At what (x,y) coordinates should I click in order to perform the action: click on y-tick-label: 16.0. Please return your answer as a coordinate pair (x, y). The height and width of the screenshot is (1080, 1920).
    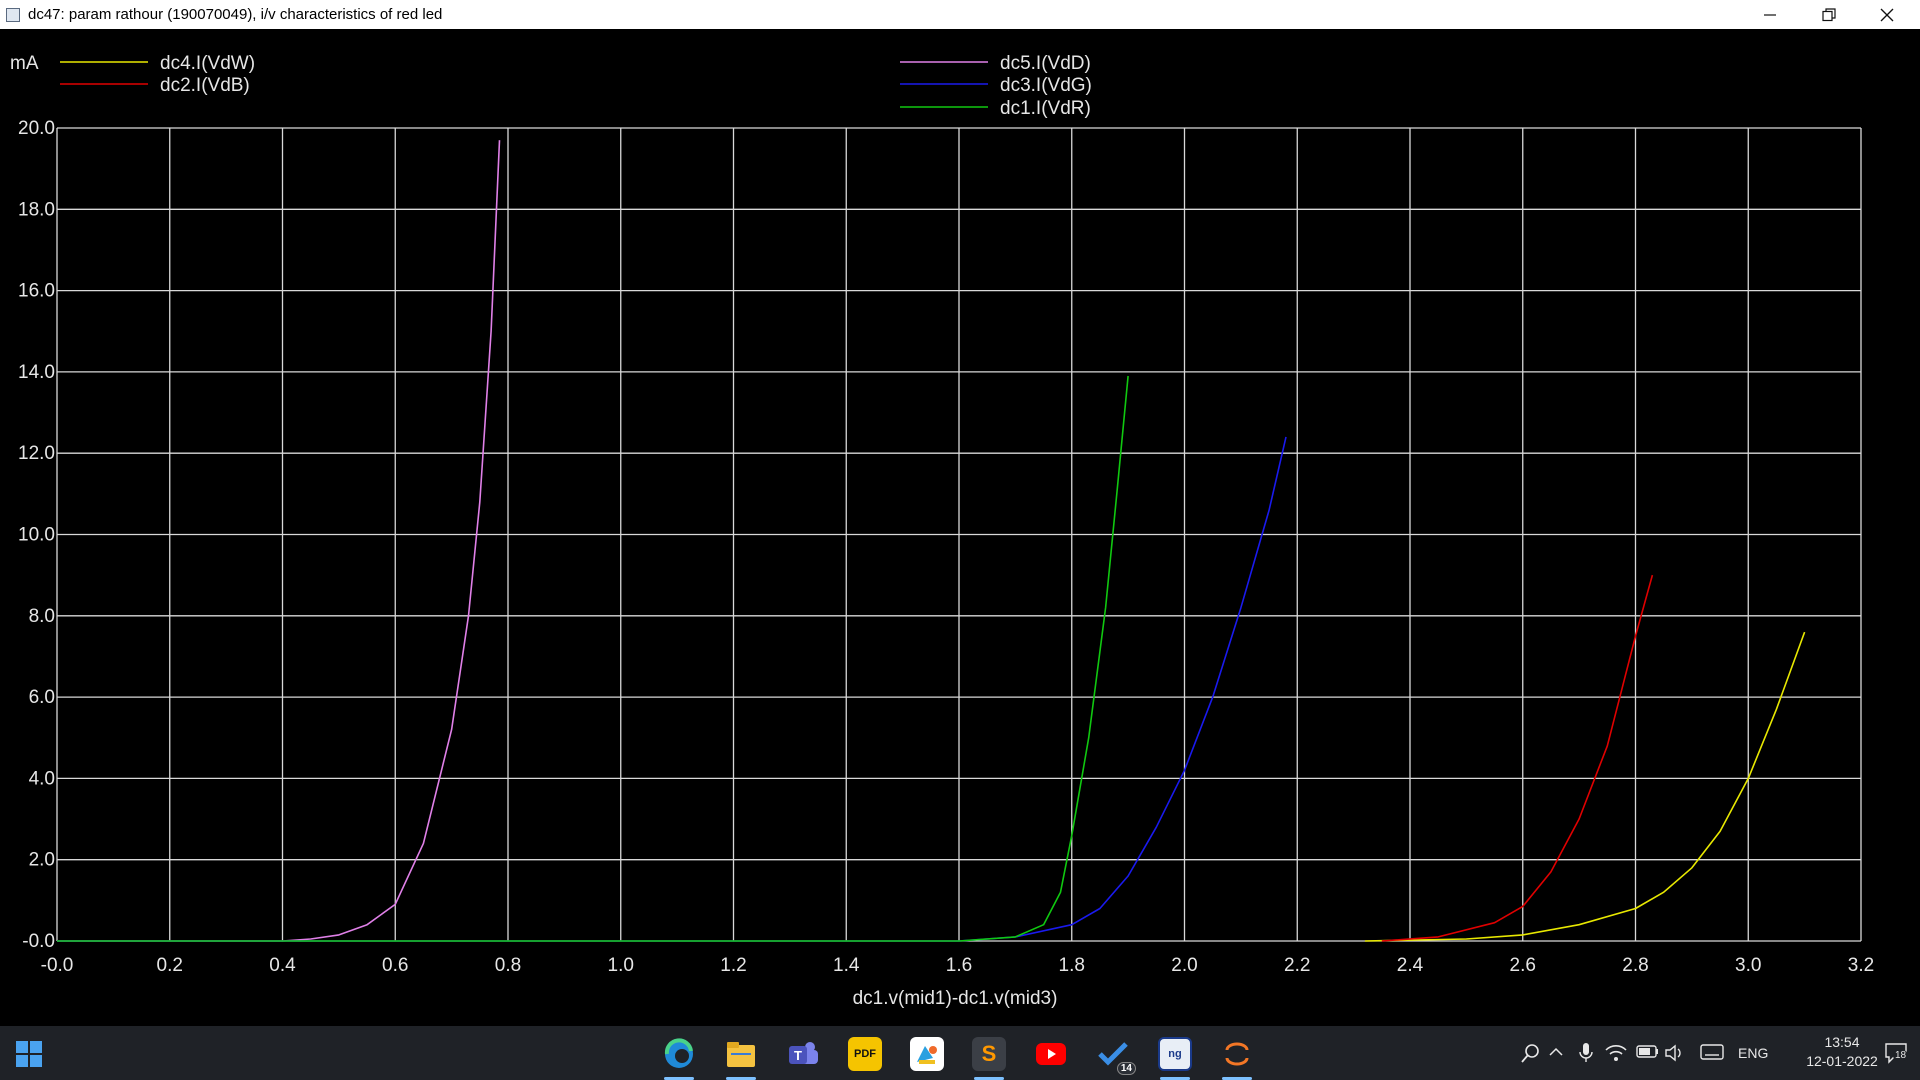
    Looking at the image, I should click on (36, 291).